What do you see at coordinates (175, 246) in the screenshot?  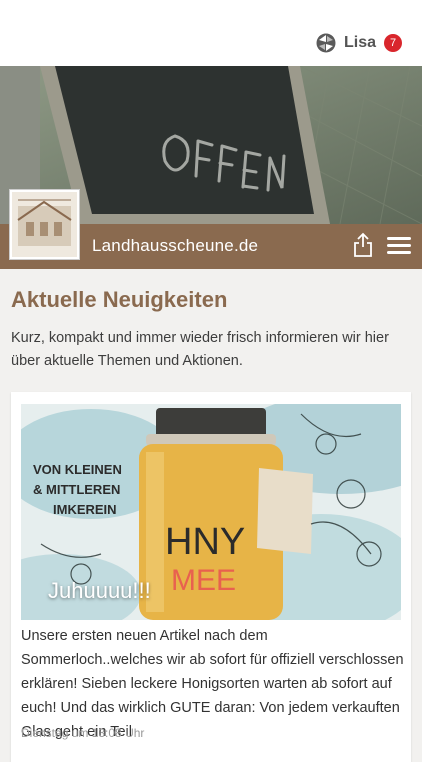 I see `site-title: Landhausscheune.de` at bounding box center [175, 246].